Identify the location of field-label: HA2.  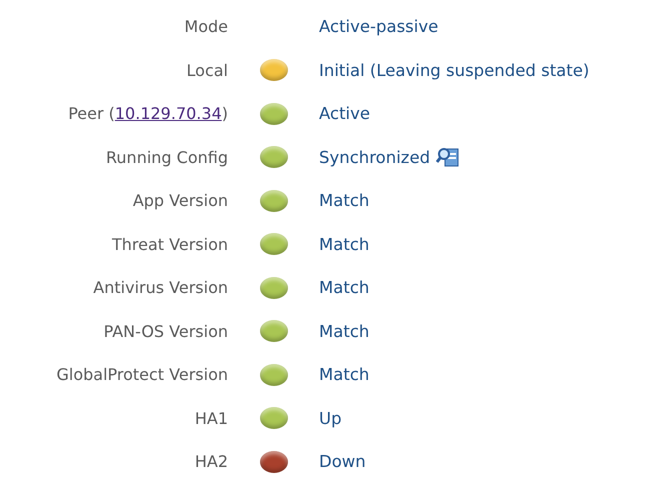
(211, 462).